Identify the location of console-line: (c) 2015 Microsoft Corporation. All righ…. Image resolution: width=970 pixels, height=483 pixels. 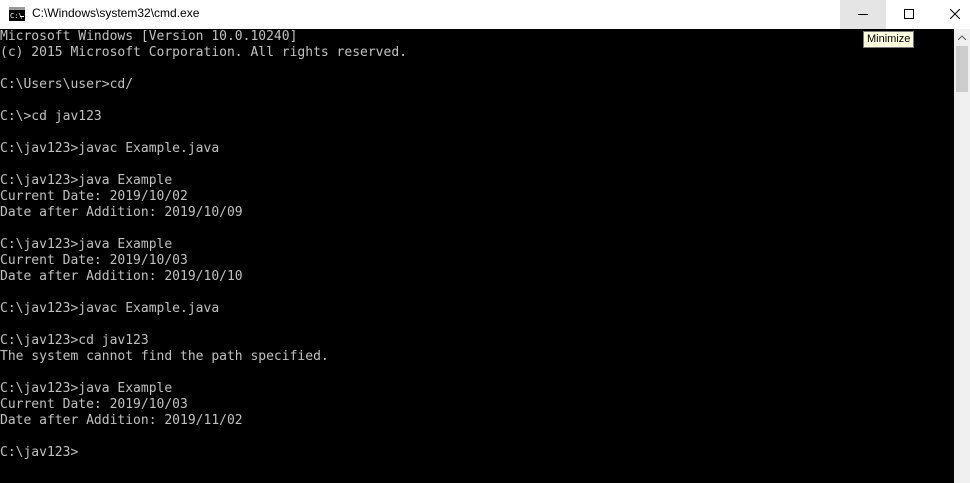
(203, 52).